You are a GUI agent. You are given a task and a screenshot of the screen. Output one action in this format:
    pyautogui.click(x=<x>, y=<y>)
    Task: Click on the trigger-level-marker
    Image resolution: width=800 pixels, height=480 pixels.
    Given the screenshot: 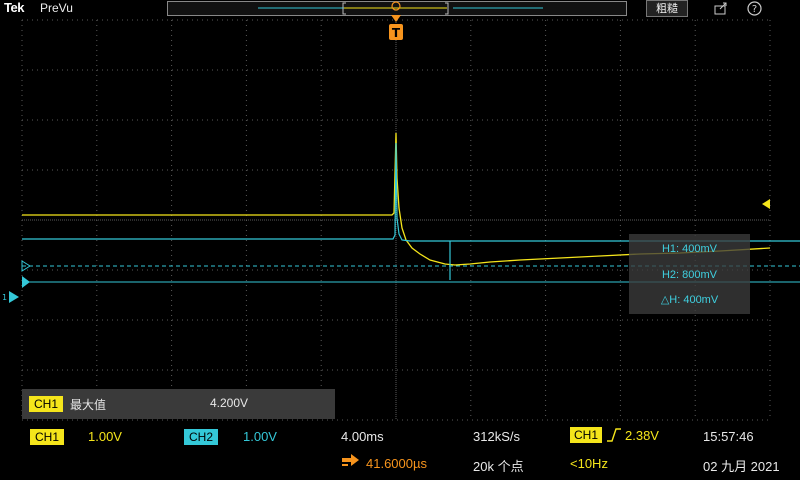 What is the action you would take?
    pyautogui.click(x=766, y=204)
    